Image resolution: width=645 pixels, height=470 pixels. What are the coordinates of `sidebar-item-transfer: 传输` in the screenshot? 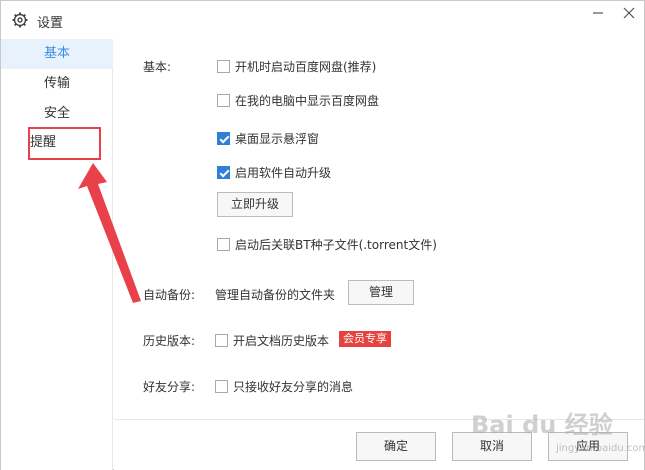 It's located at (57, 84).